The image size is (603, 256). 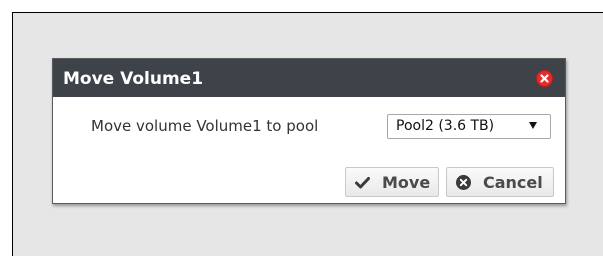 I want to click on dialog-header: Move Volume1, so click(x=309, y=78).